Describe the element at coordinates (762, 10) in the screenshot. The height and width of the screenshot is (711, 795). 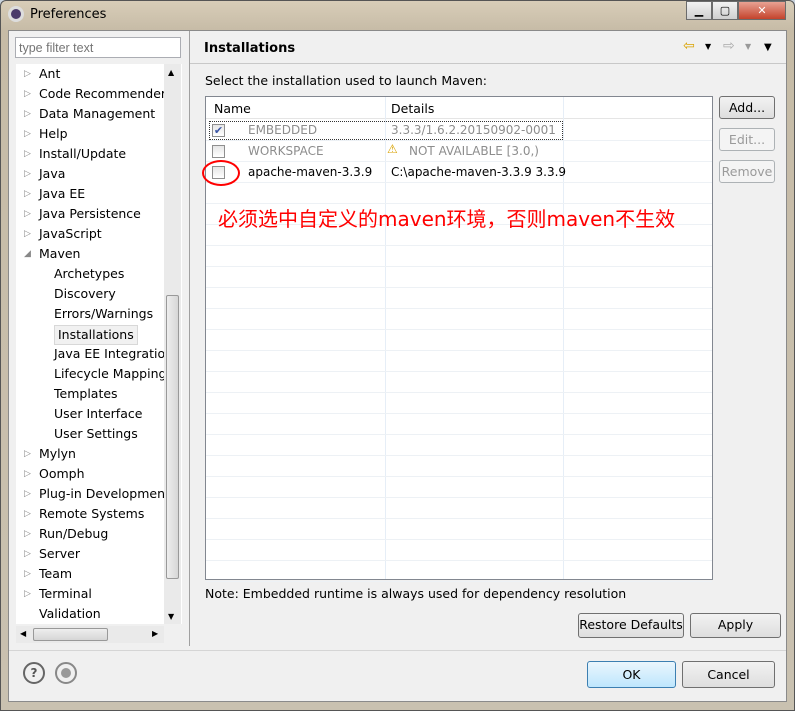
I see `close-button: ✕` at that location.